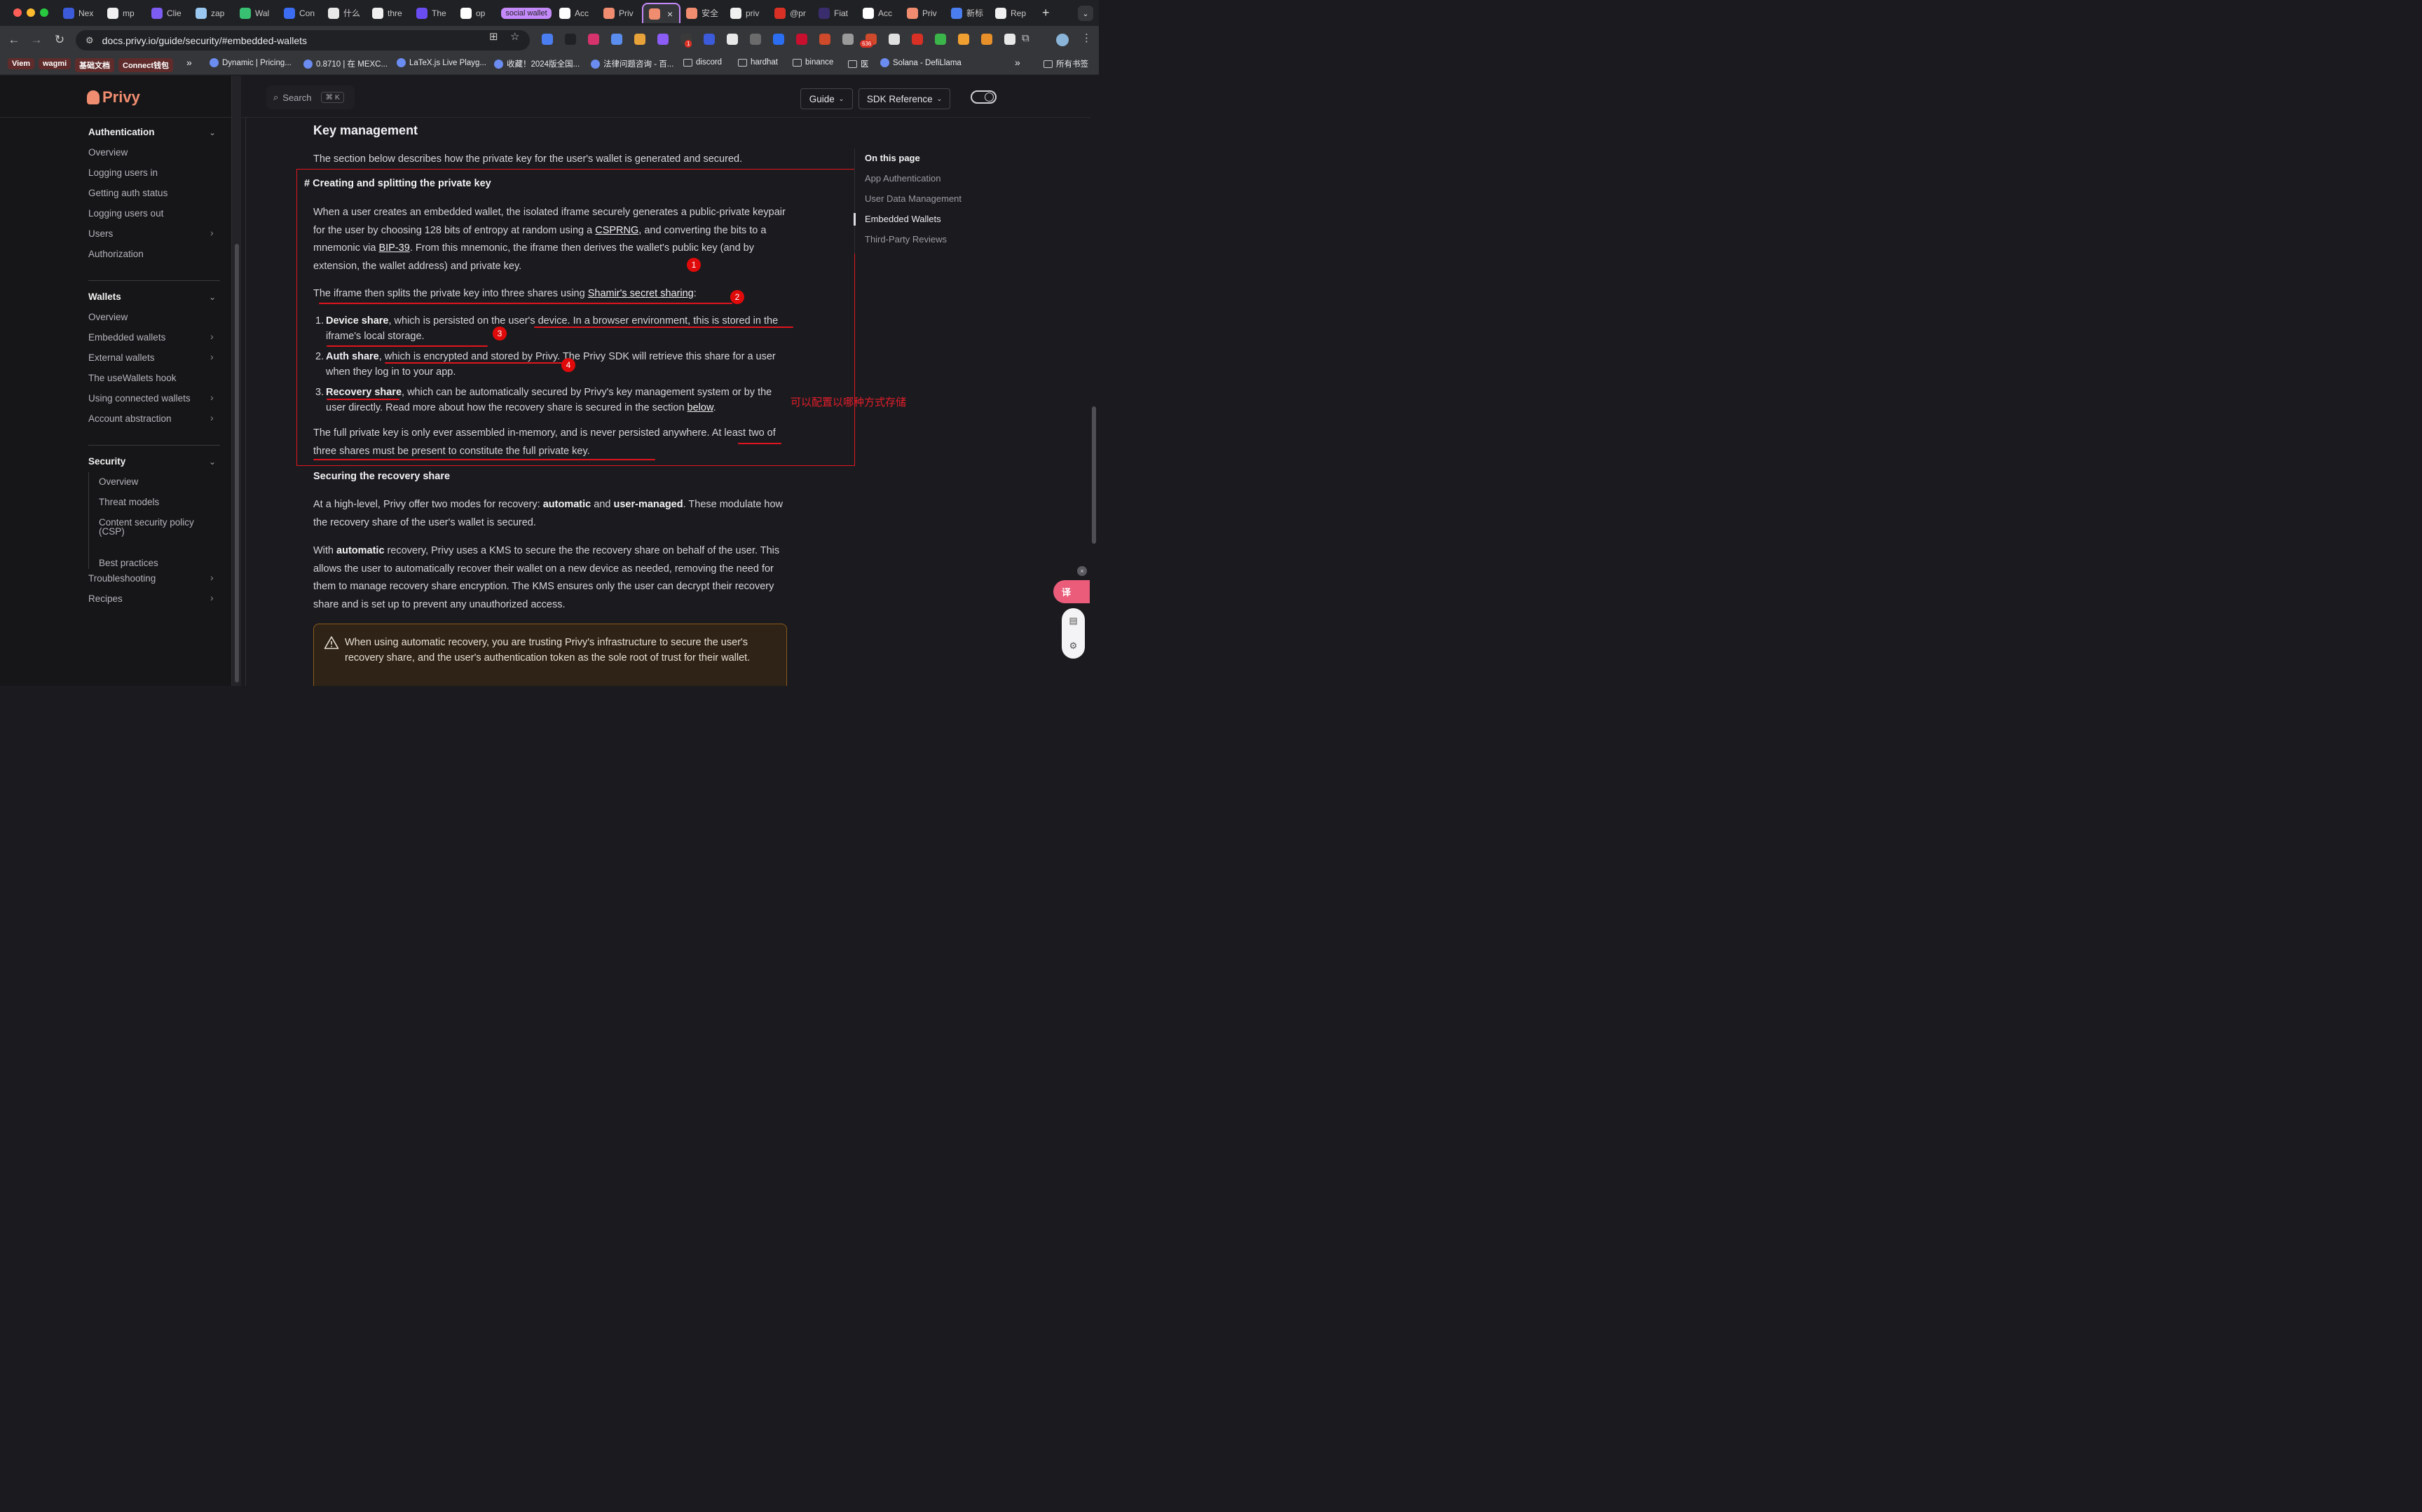  I want to click on close-window-button, so click(17, 12).